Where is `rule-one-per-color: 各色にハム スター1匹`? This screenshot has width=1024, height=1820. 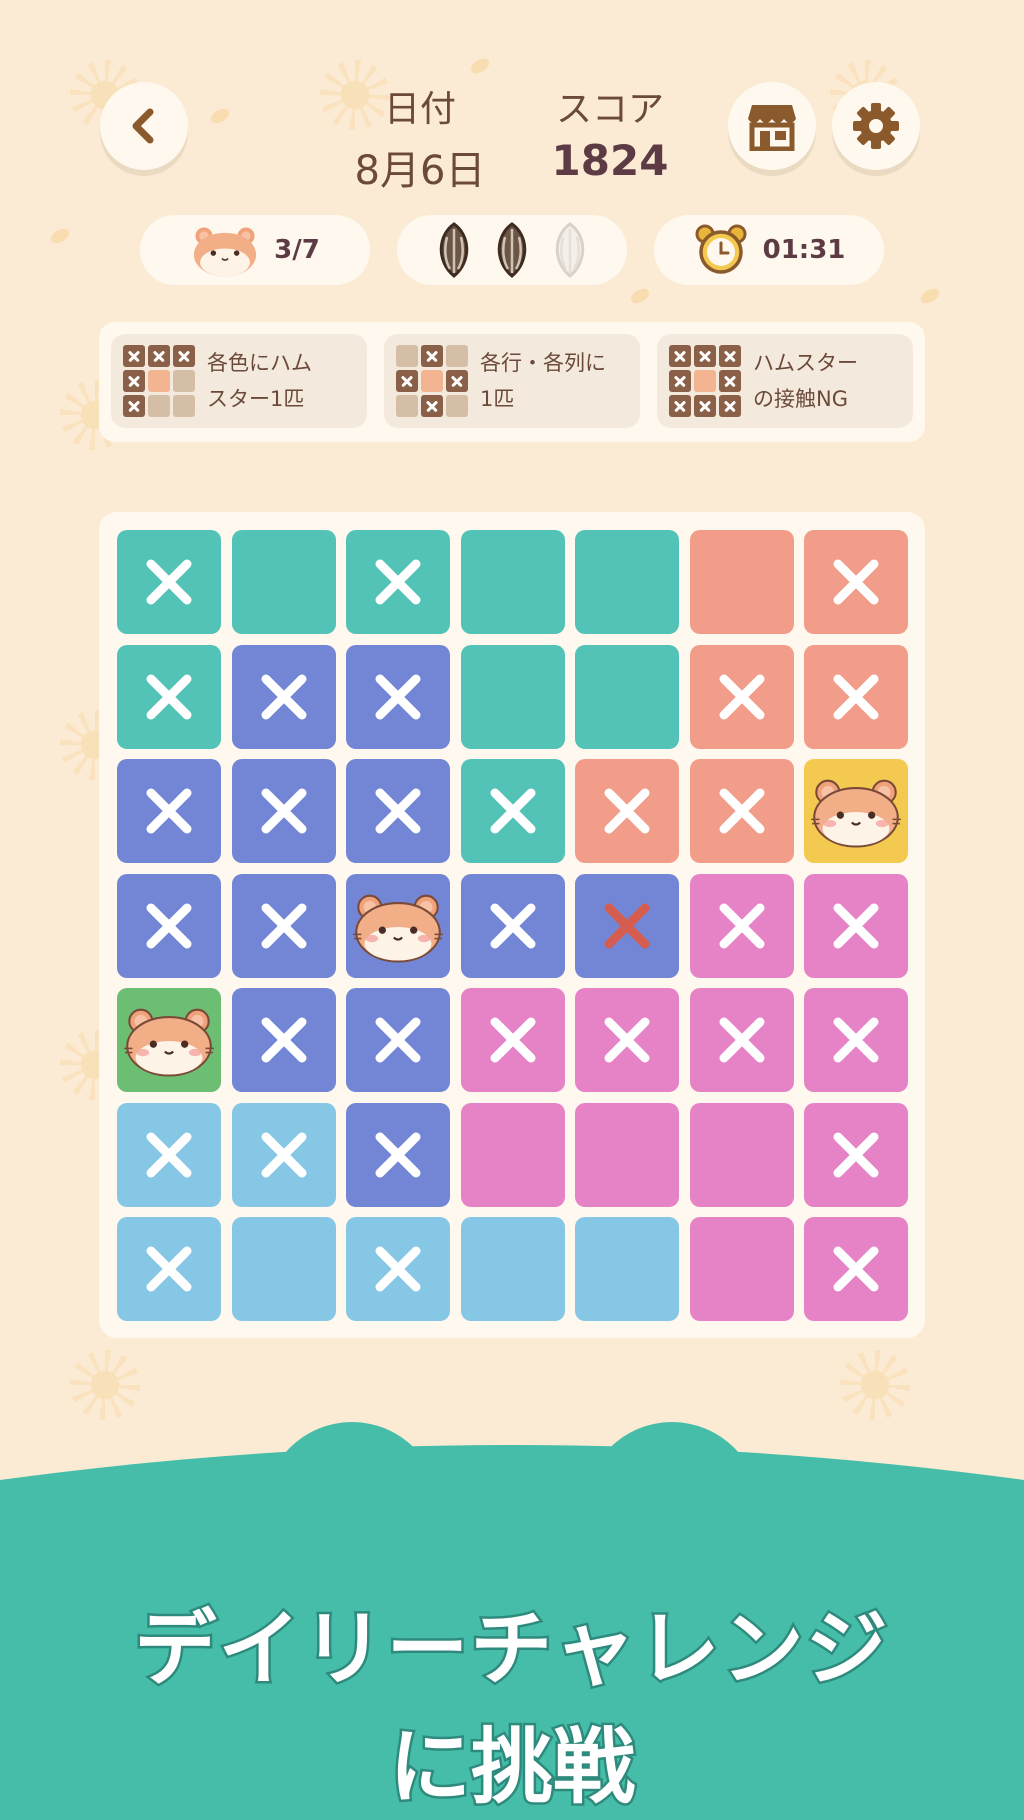
rule-one-per-color: 各色にハム スター1匹 is located at coordinates (239, 381).